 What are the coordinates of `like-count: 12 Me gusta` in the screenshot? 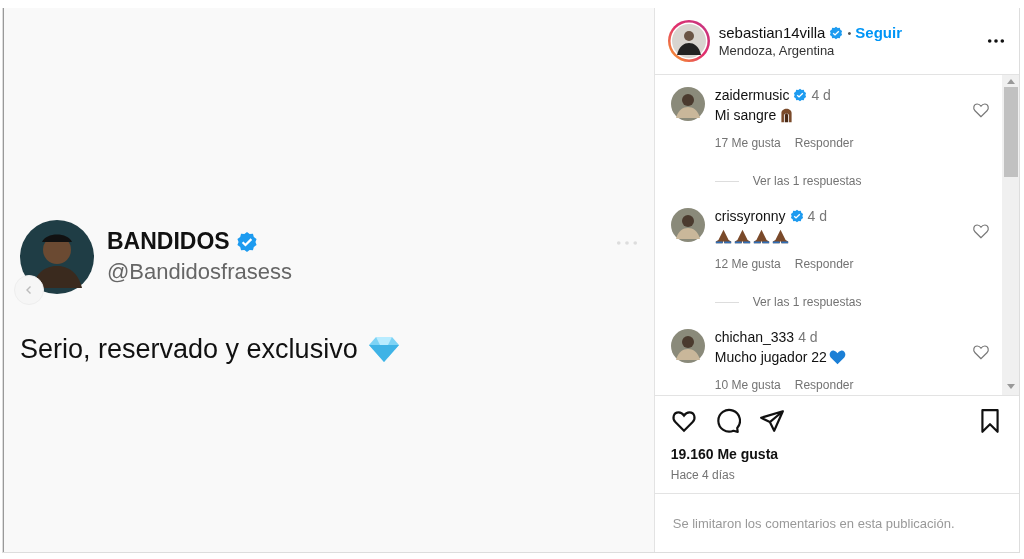 It's located at (747, 264).